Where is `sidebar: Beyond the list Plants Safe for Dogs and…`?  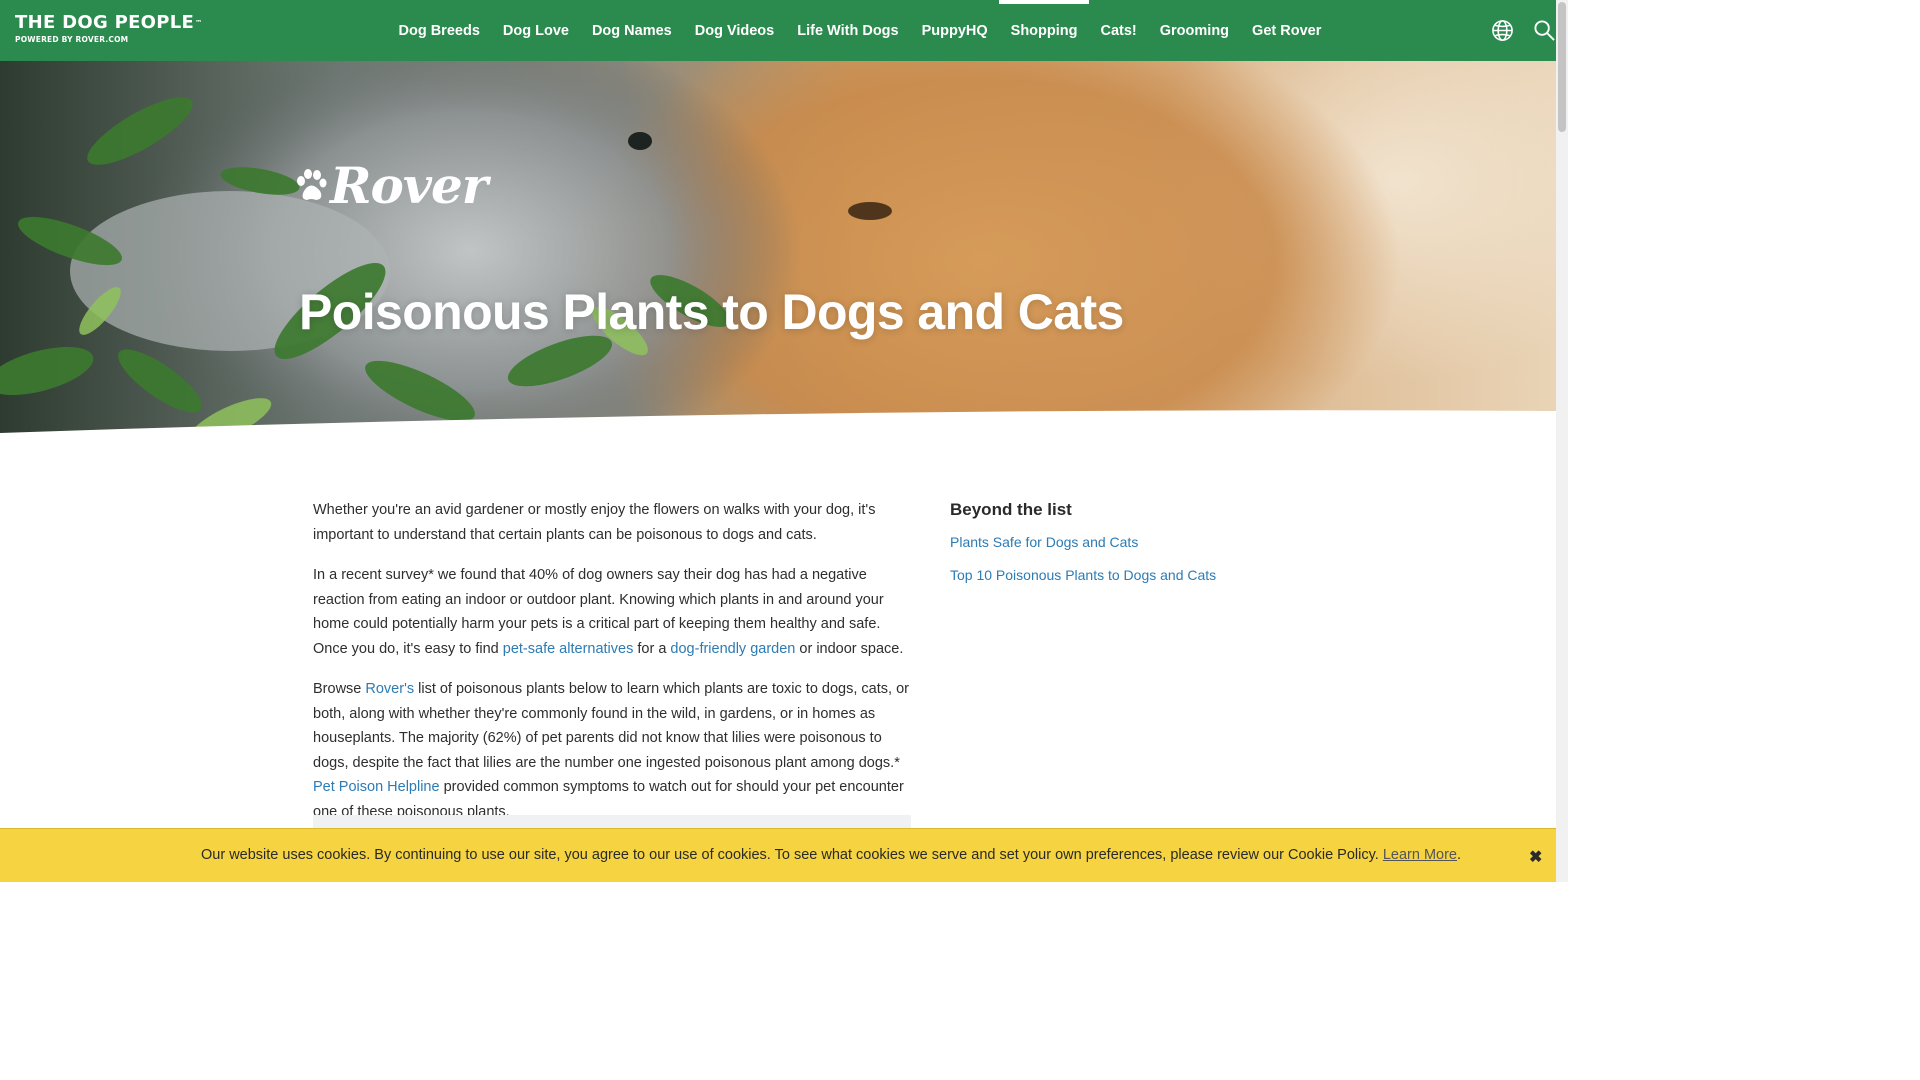
sidebar: Beyond the list Plants Safe for Dogs and… is located at coordinates (1110, 549).